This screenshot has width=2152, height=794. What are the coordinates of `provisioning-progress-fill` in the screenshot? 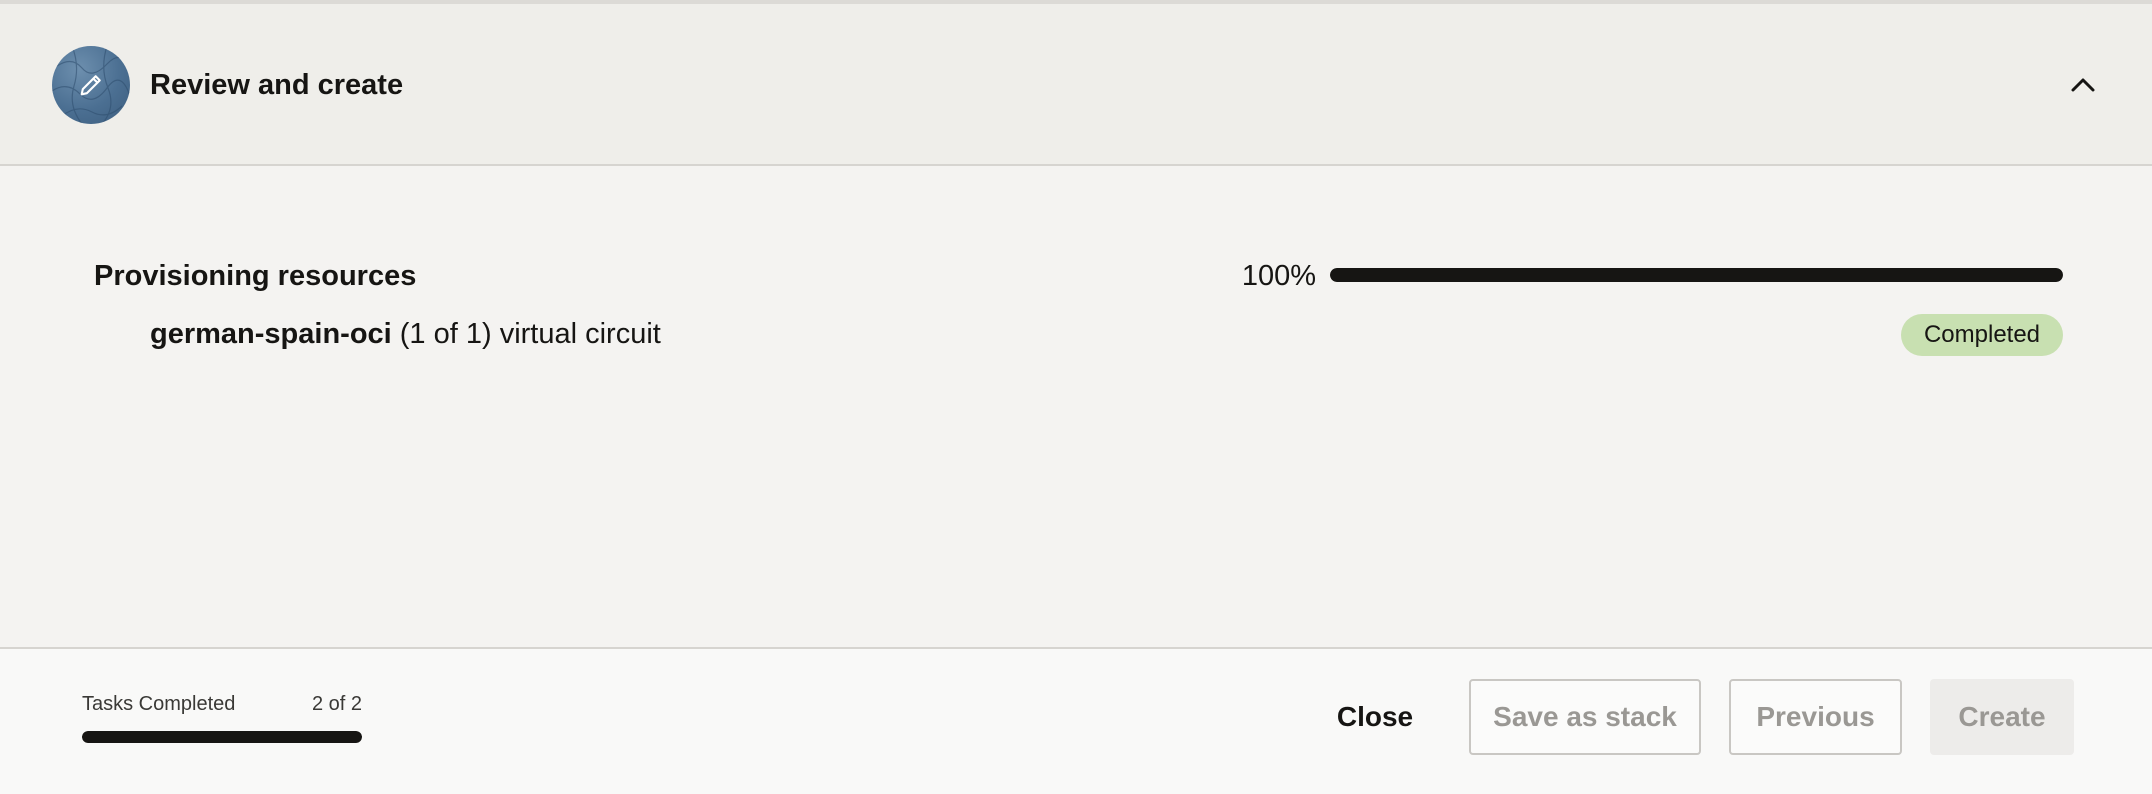 It's located at (1696, 275).